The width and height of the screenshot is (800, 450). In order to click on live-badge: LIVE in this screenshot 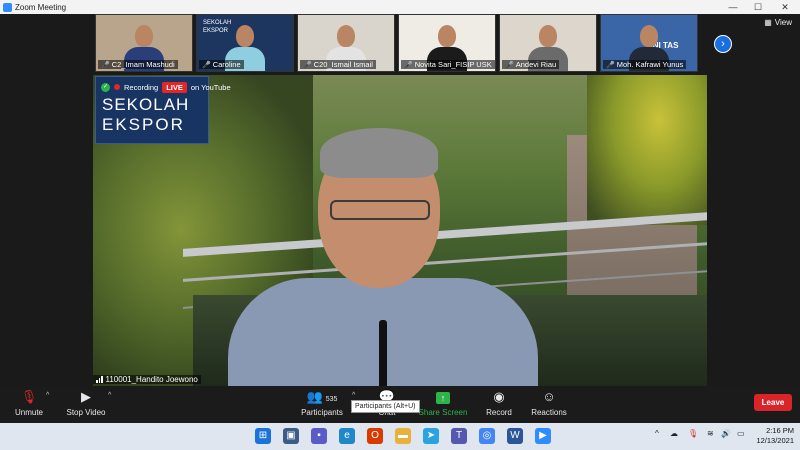, I will do `click(174, 87)`.